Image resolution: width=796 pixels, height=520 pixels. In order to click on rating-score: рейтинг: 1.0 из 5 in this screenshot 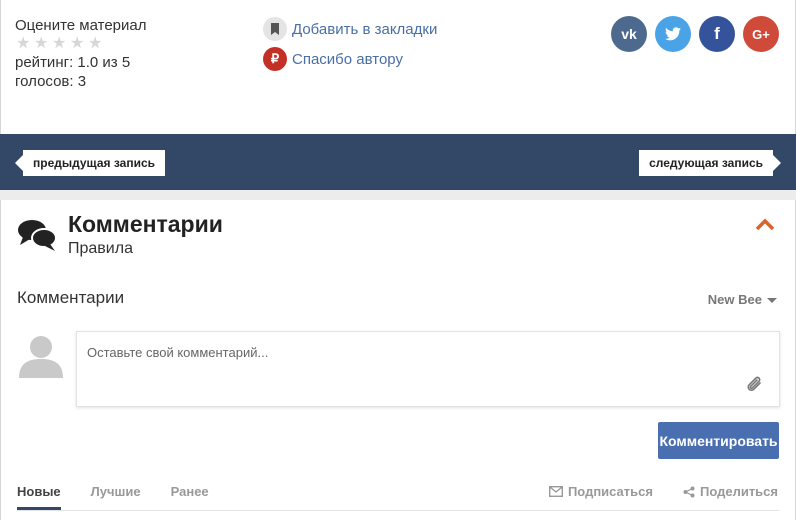, I will do `click(73, 62)`.